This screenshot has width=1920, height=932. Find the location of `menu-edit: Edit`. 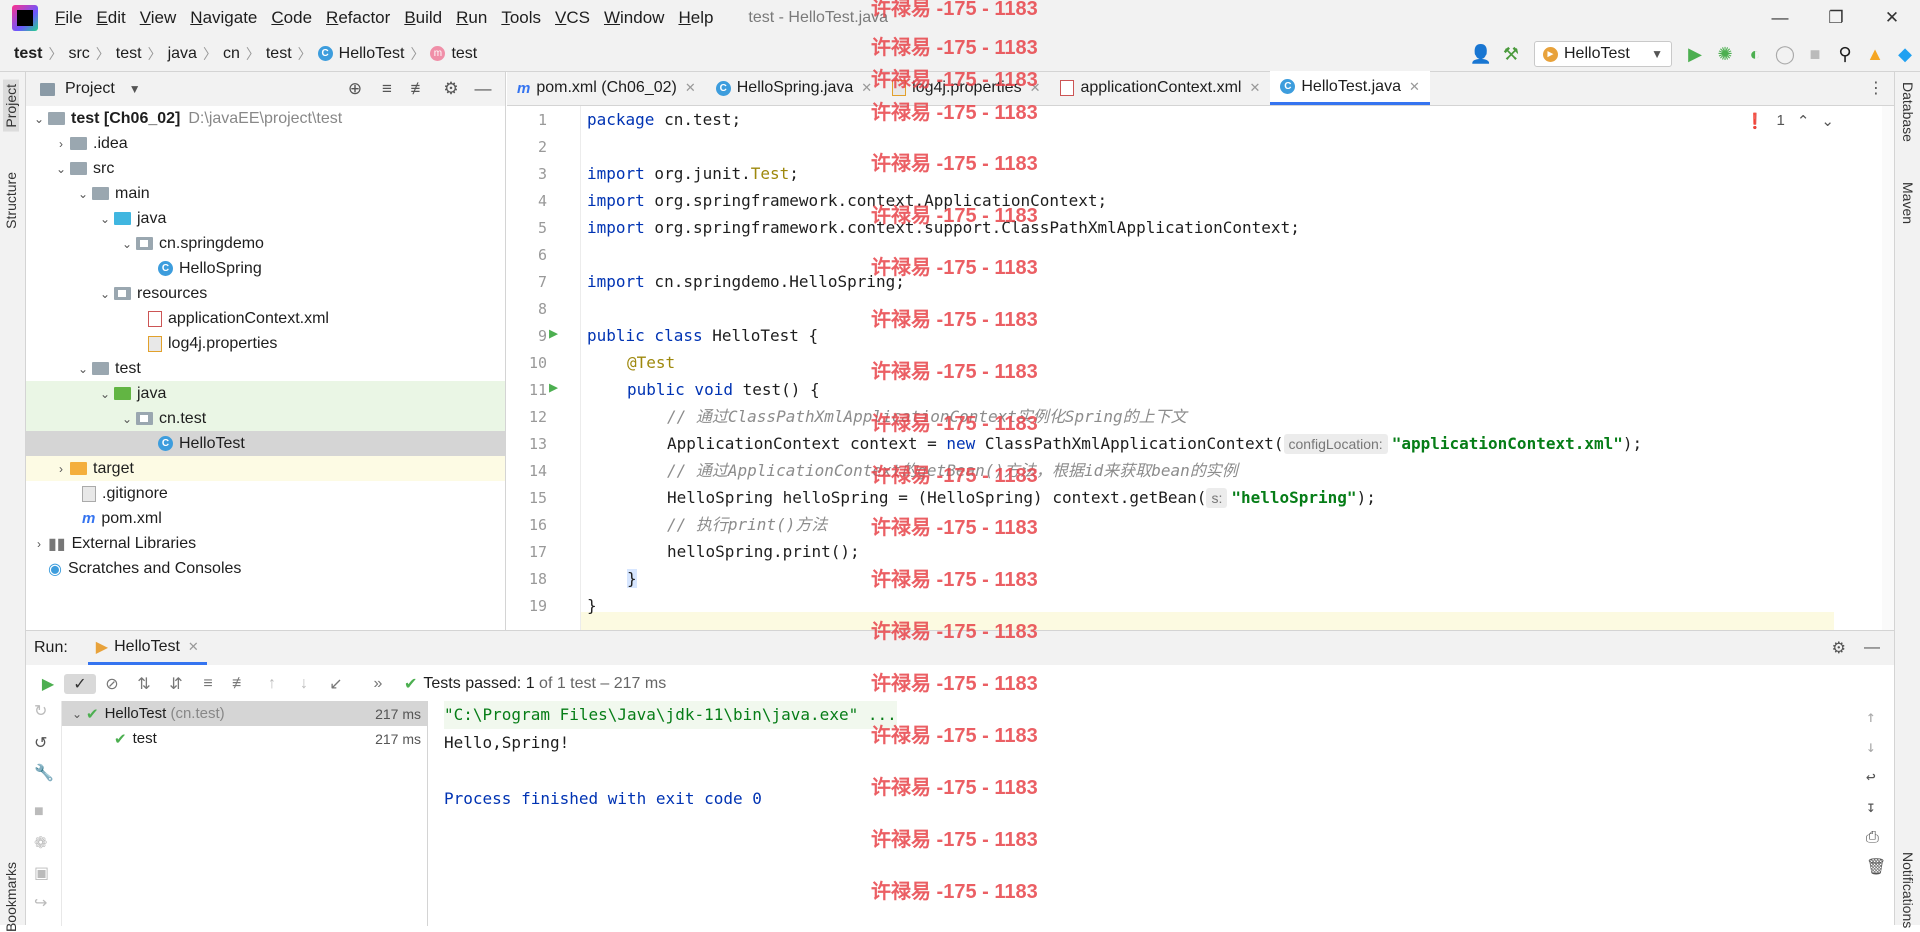

menu-edit: Edit is located at coordinates (110, 18).